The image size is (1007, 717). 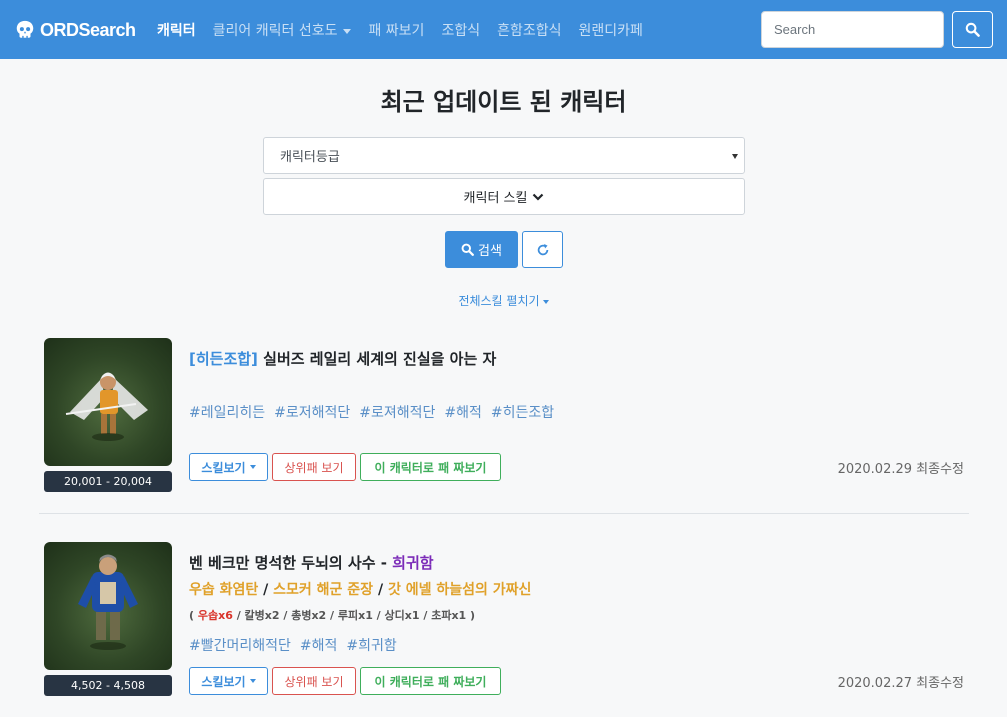 I want to click on character-title: [히든조합] 실버즈 레일리 세계의 진실을 아는 자, so click(x=342, y=358).